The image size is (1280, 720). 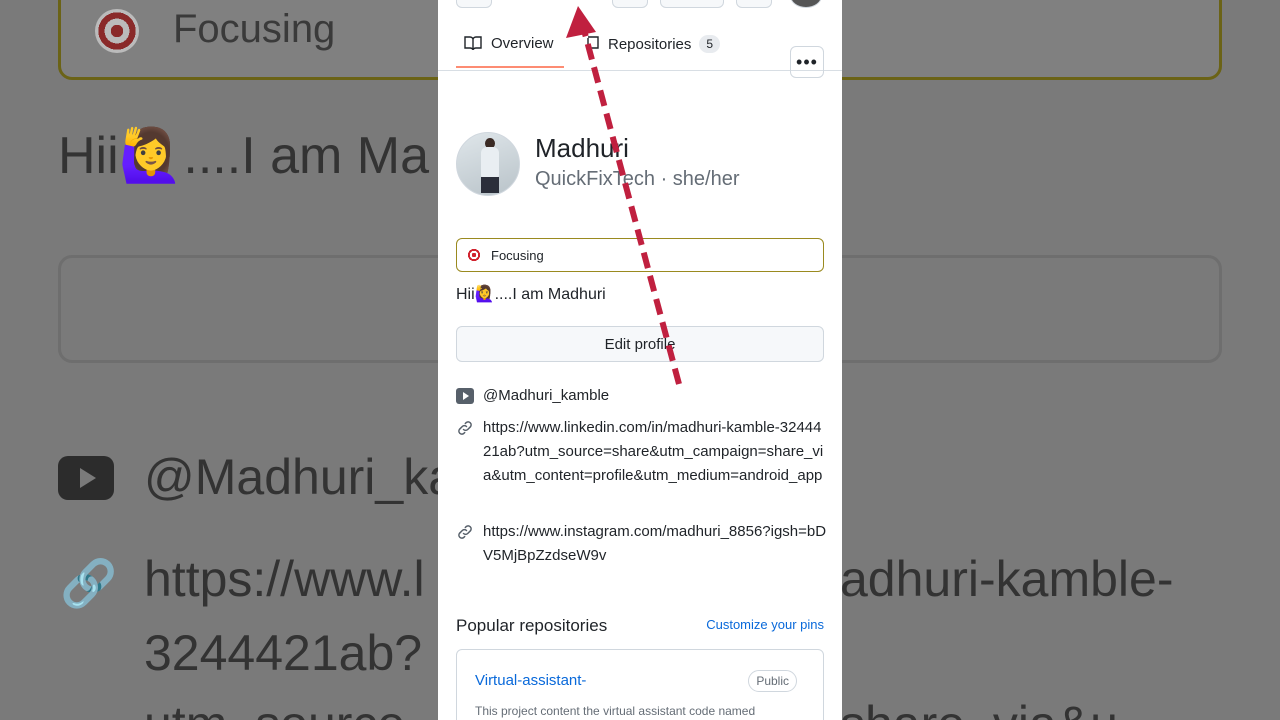 What do you see at coordinates (474, 255) in the screenshot?
I see `target-icon` at bounding box center [474, 255].